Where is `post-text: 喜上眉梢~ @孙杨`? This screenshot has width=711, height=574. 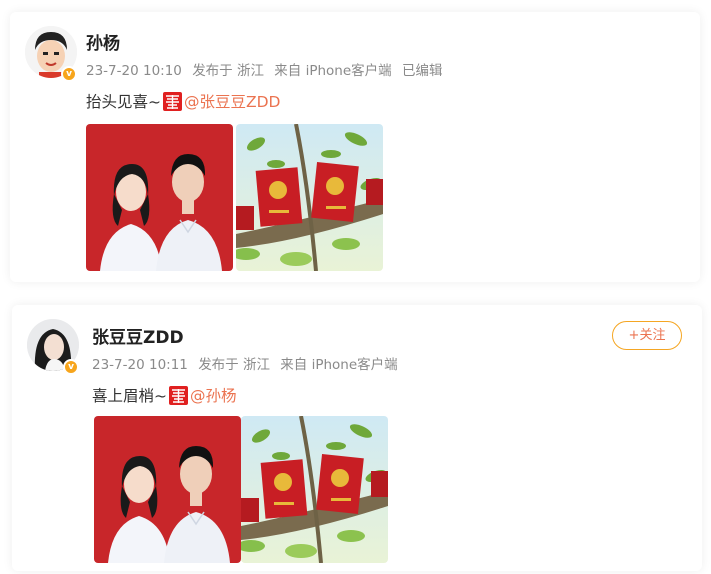 post-text: 喜上眉梢~ @孙杨 is located at coordinates (164, 395).